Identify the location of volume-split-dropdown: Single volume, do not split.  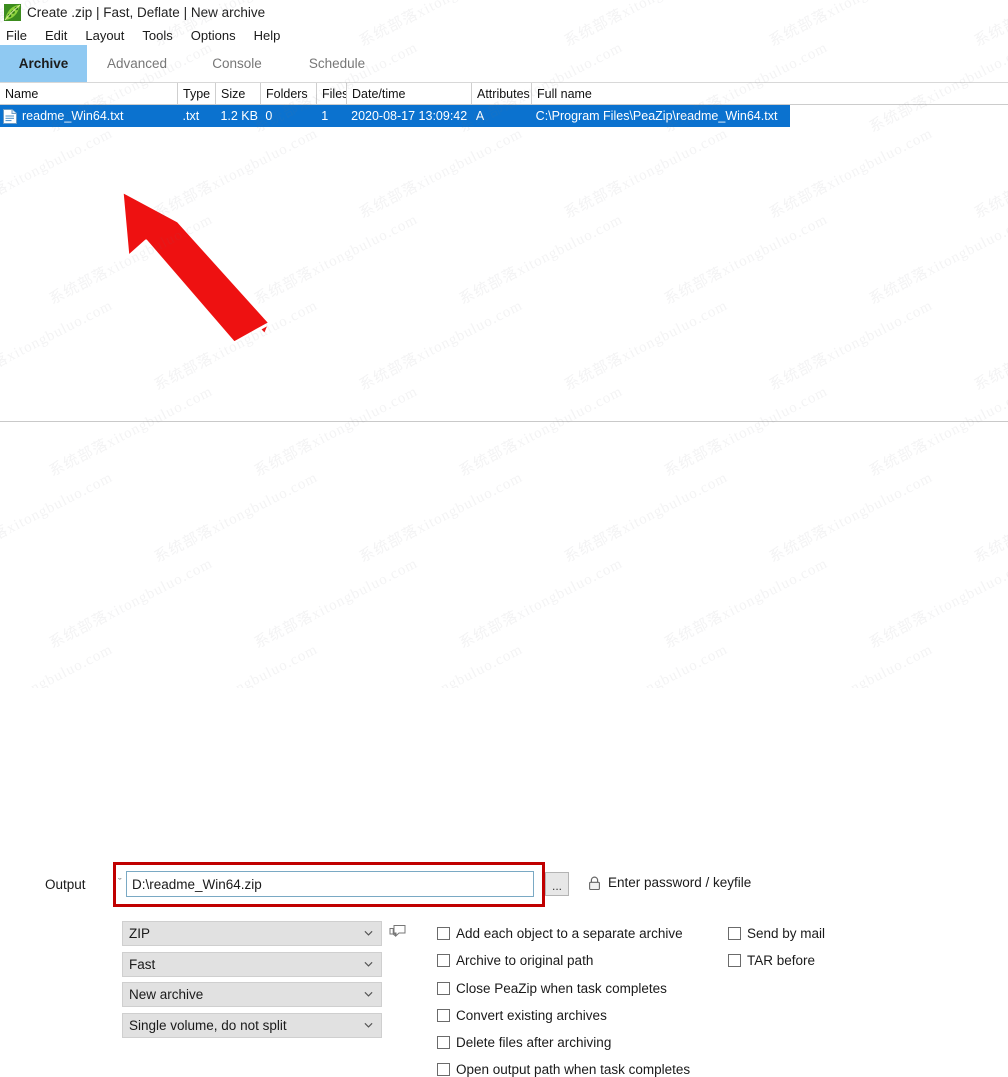
(252, 1025).